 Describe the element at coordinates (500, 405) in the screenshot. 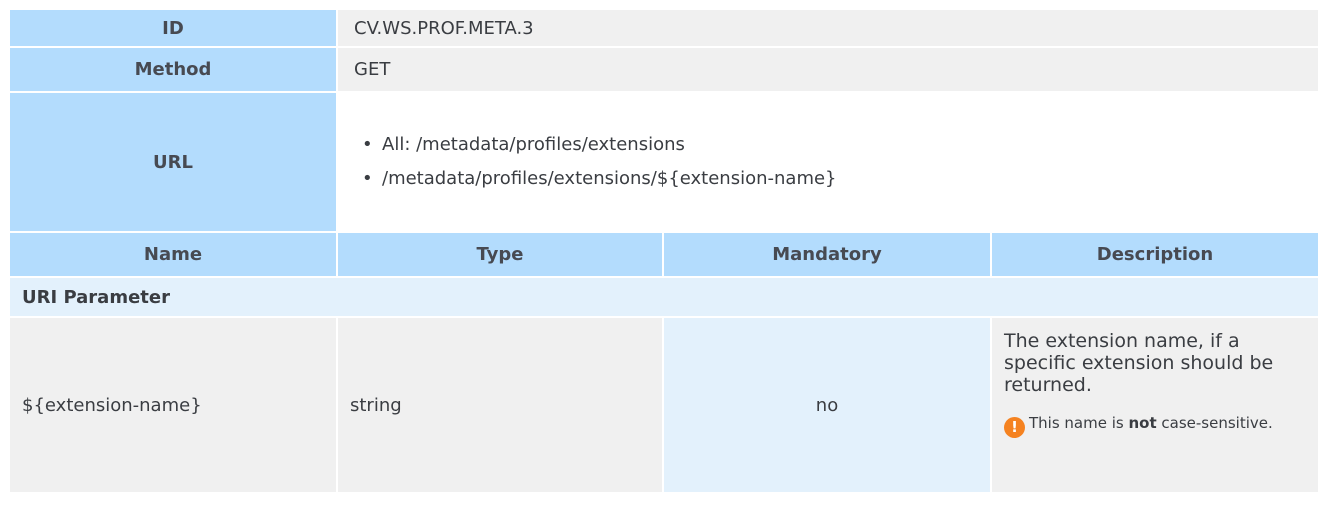

I see `parameter-type: string` at that location.